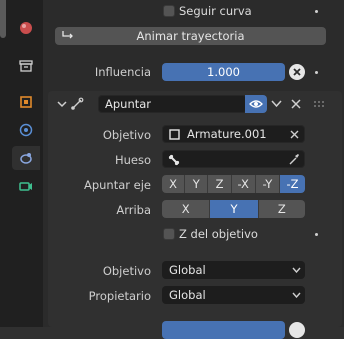 The width and height of the screenshot is (344, 339). What do you see at coordinates (67, 35) in the screenshot?
I see `curve-path-icon` at bounding box center [67, 35].